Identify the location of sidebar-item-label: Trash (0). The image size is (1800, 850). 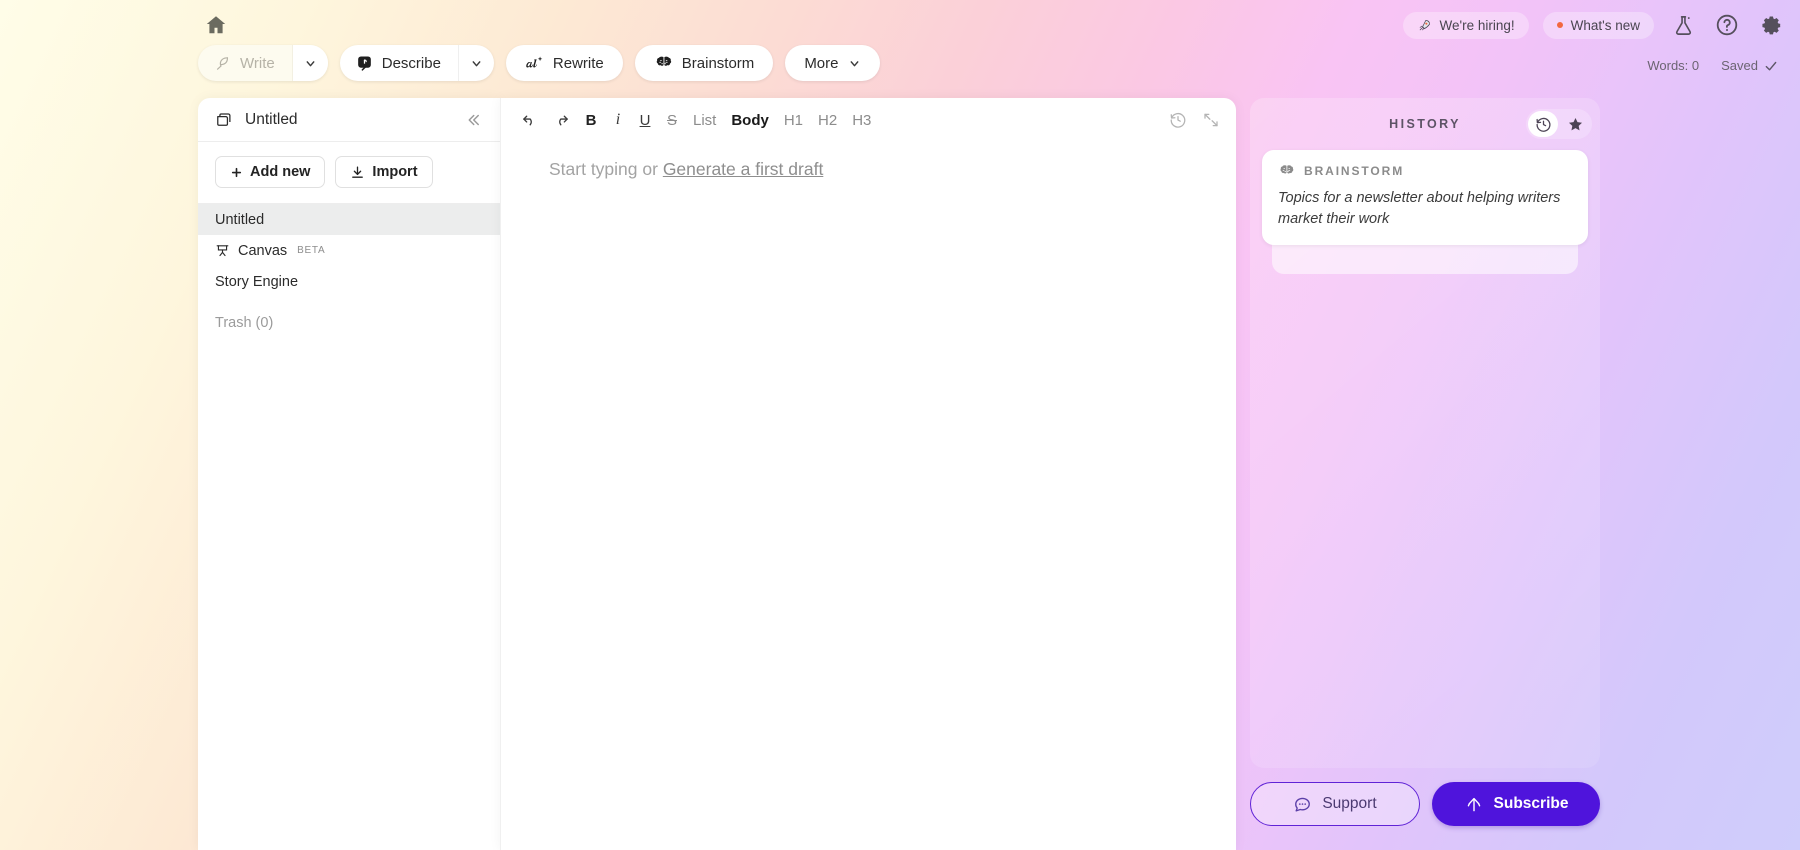
(244, 322).